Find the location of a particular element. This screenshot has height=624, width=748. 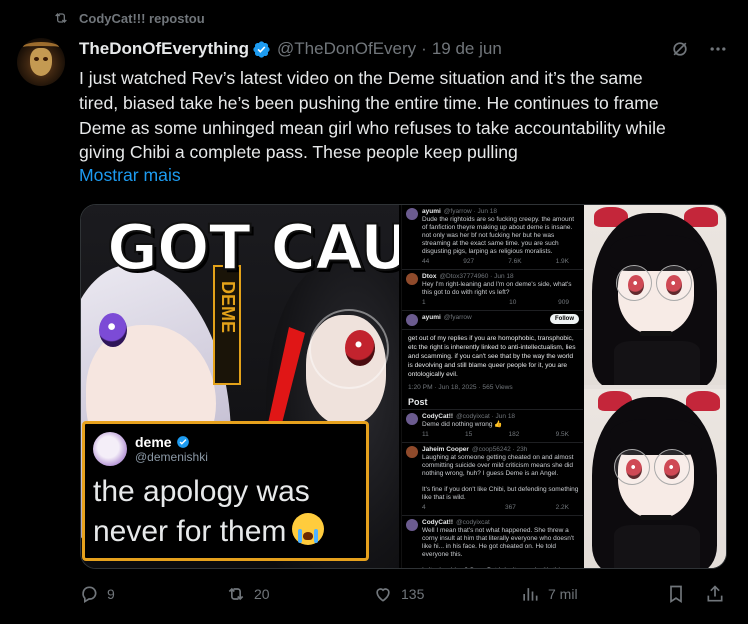

crying-emoji-icon is located at coordinates (308, 529).